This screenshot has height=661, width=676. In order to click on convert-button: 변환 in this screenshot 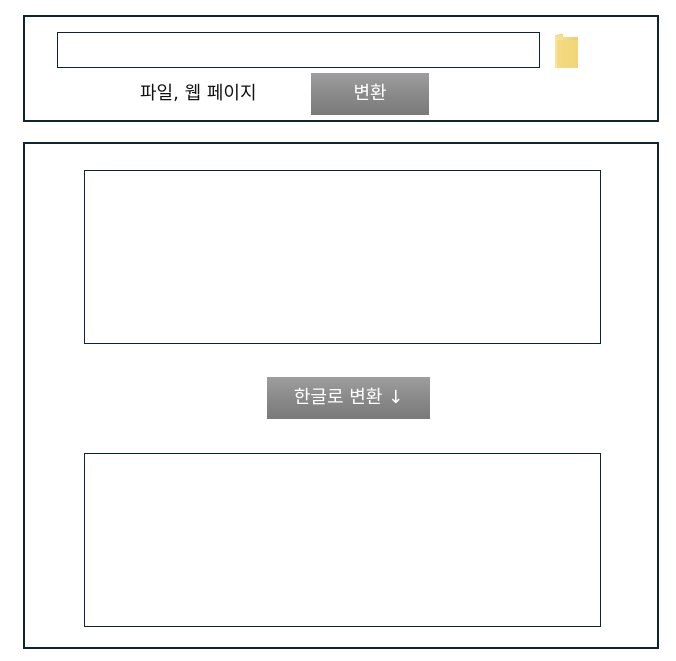, I will do `click(370, 94)`.